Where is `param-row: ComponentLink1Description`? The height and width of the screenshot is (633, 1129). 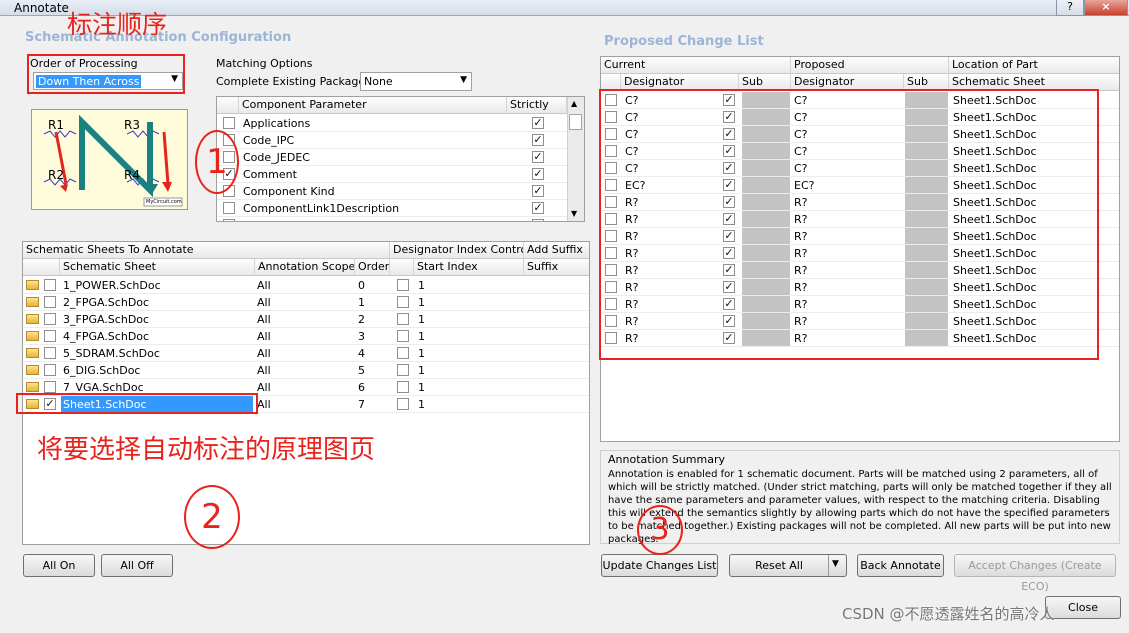
param-row: ComponentLink1Description is located at coordinates (392, 208).